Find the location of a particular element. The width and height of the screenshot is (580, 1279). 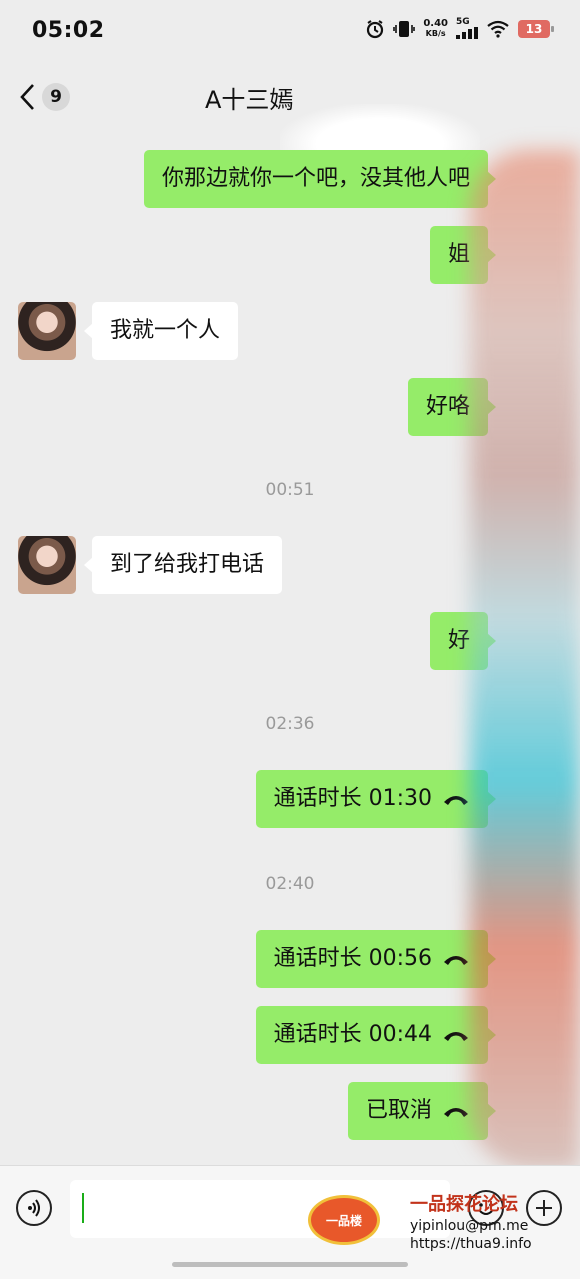

call-record-bubble: 已取消 is located at coordinates (422, 1111).